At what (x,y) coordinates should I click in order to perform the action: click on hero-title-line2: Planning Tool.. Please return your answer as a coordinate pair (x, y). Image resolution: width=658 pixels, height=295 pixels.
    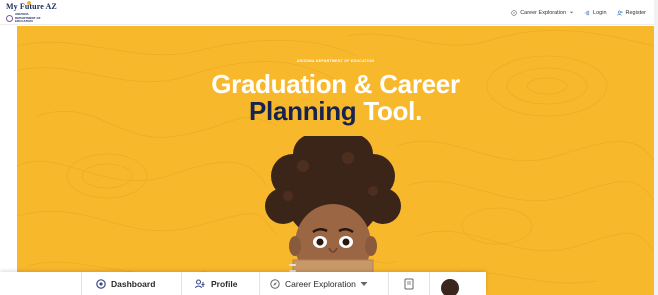
    Looking at the image, I should click on (335, 111).